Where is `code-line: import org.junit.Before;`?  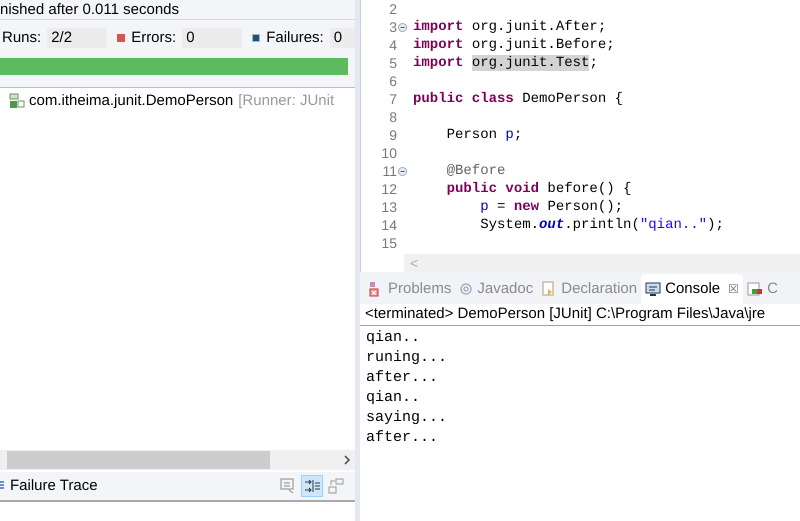 code-line: import org.junit.Before; is located at coordinates (514, 45).